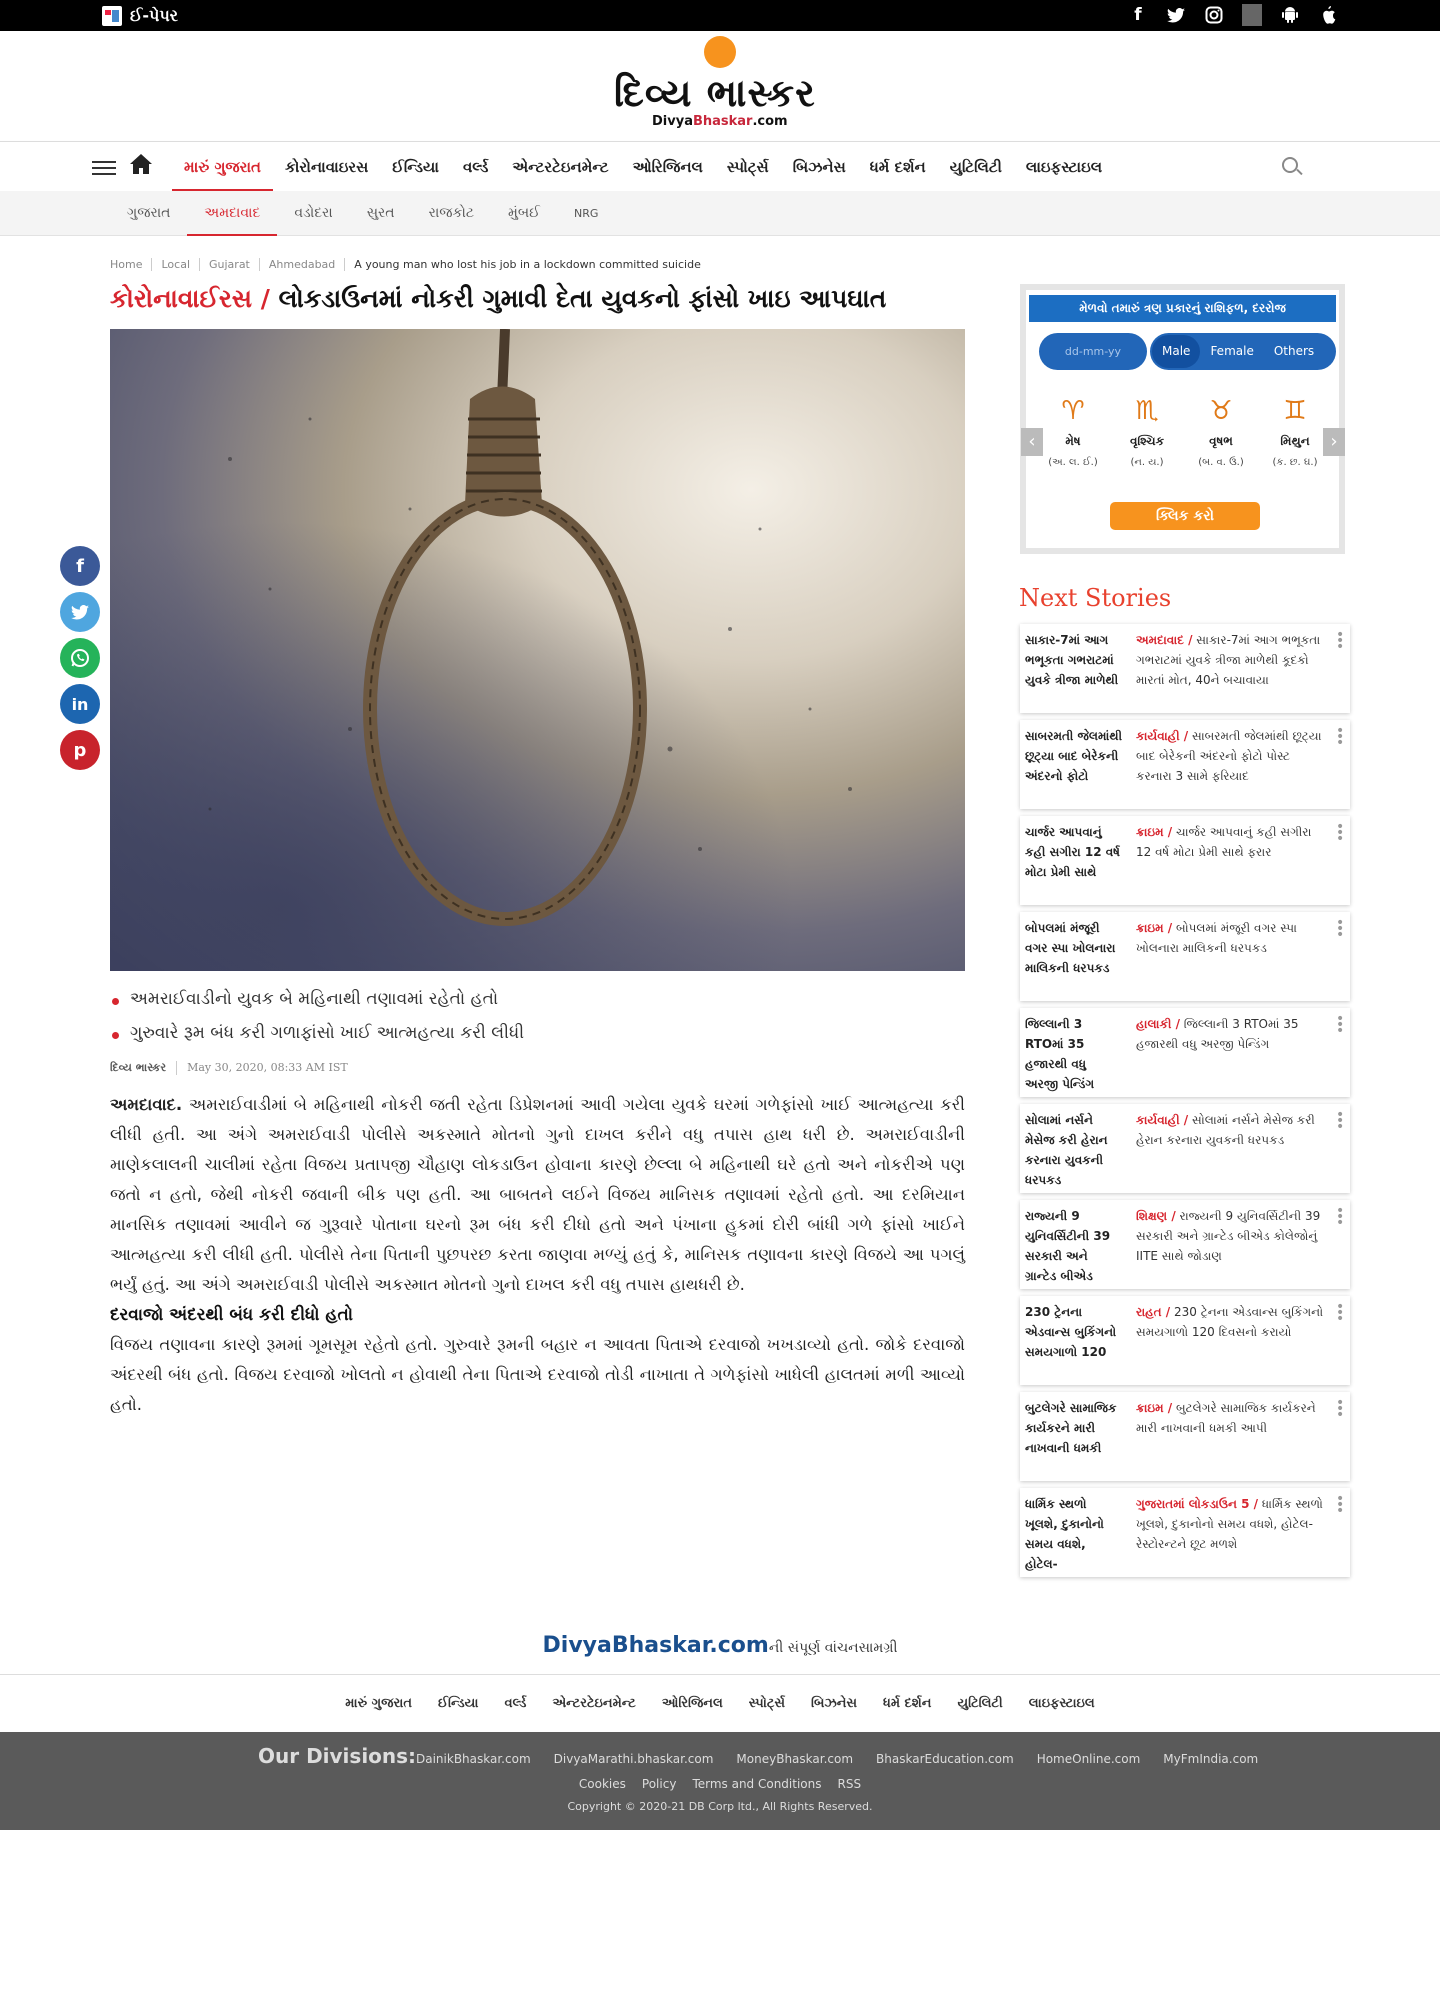  Describe the element at coordinates (715, 93) in the screenshot. I see `site-logo: દિવ્ય ભાસ્કર` at that location.